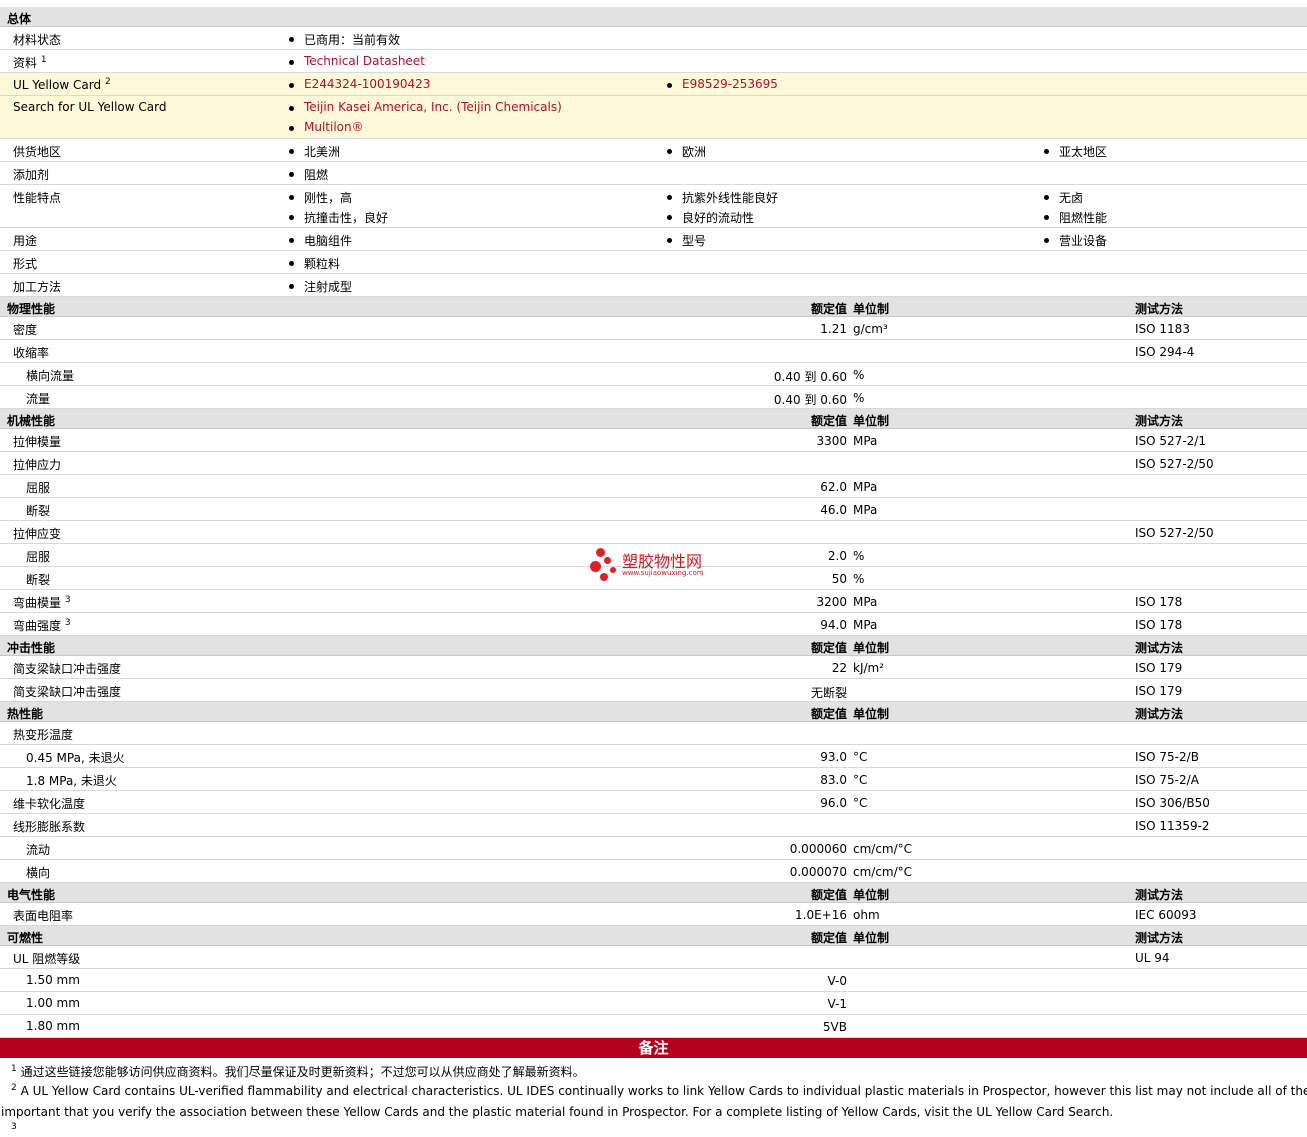  What do you see at coordinates (722, 198) in the screenshot?
I see `bullet-value: 抗紫外线性能良好` at bounding box center [722, 198].